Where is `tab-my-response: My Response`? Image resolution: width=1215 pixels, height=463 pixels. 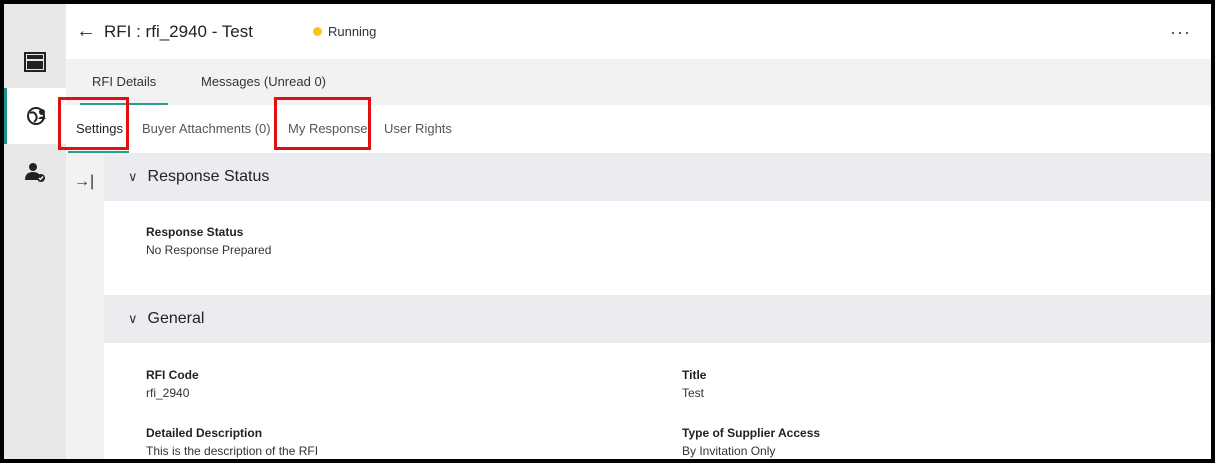 tab-my-response: My Response is located at coordinates (327, 129).